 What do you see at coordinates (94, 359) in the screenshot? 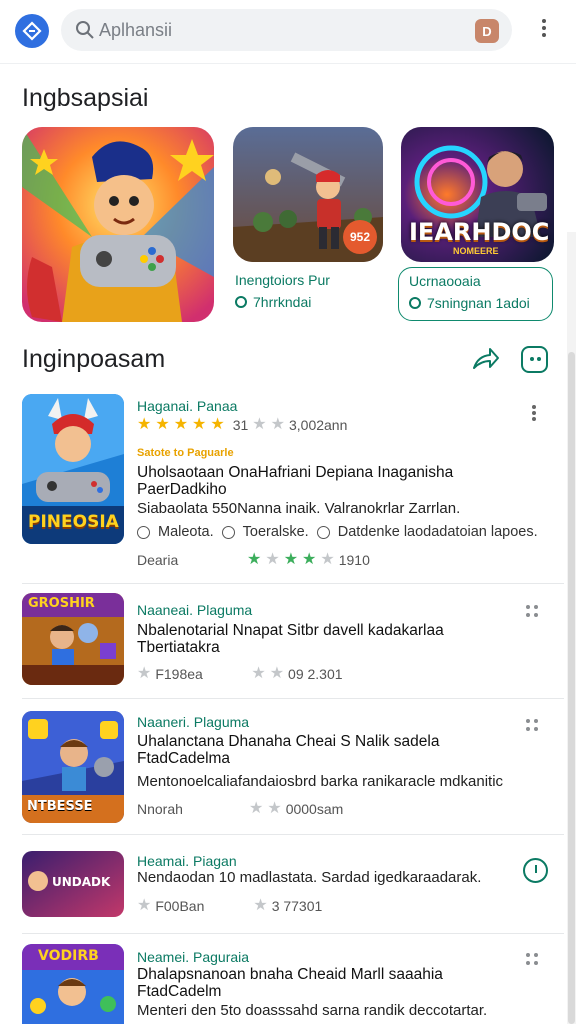
I see `list-section-title: Inginpoasam` at bounding box center [94, 359].